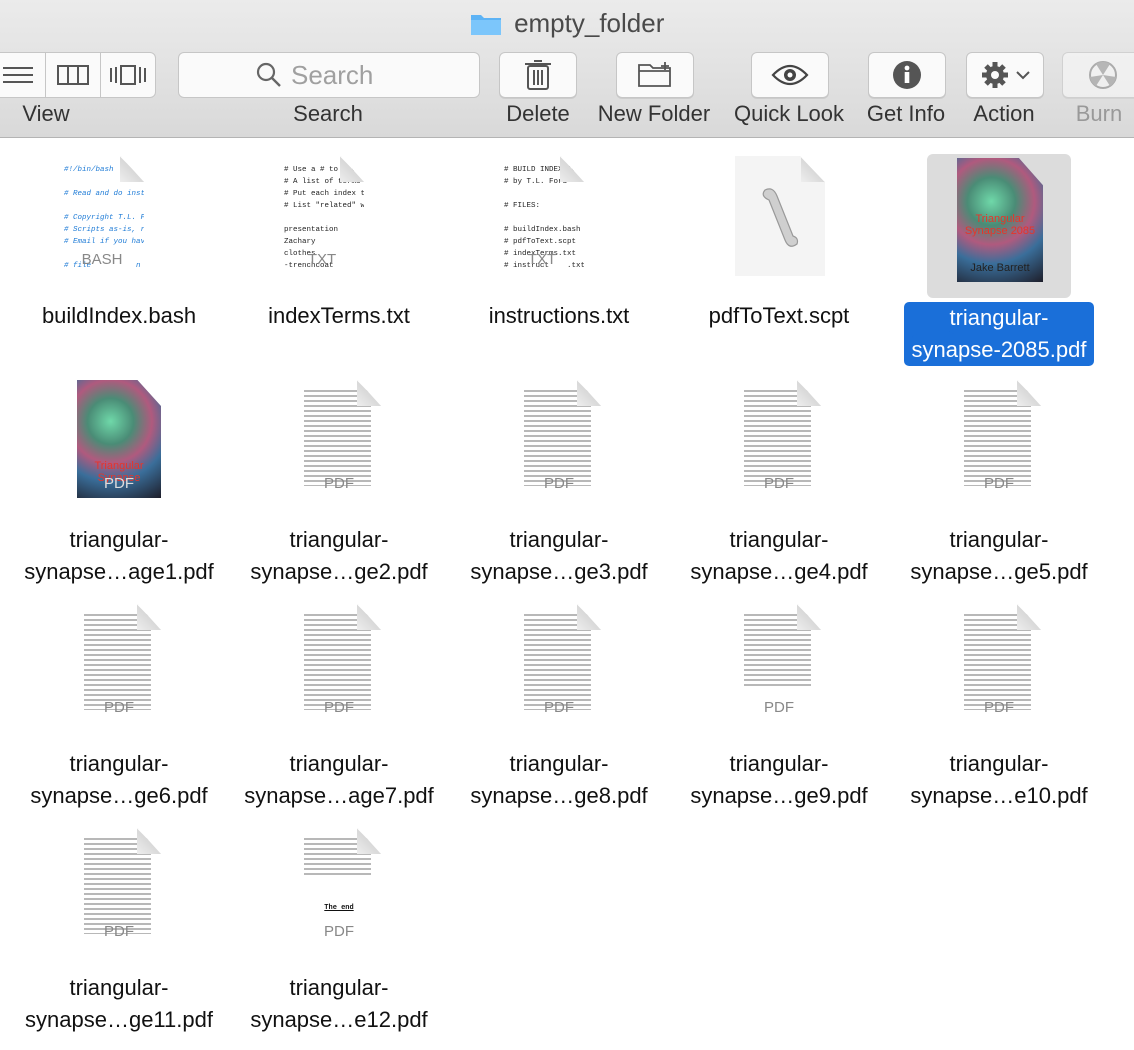 The image size is (1134, 1050). I want to click on coverflow-view-button, so click(127, 75).